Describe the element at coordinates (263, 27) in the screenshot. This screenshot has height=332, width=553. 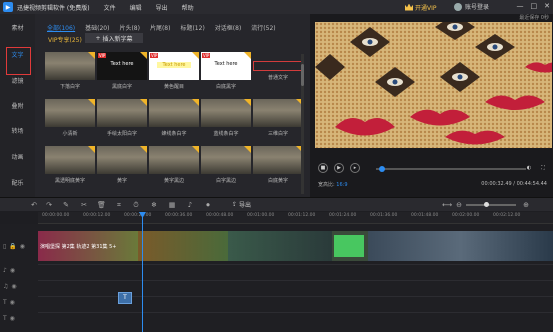
I see `tab-popular: 流行(52)` at that location.